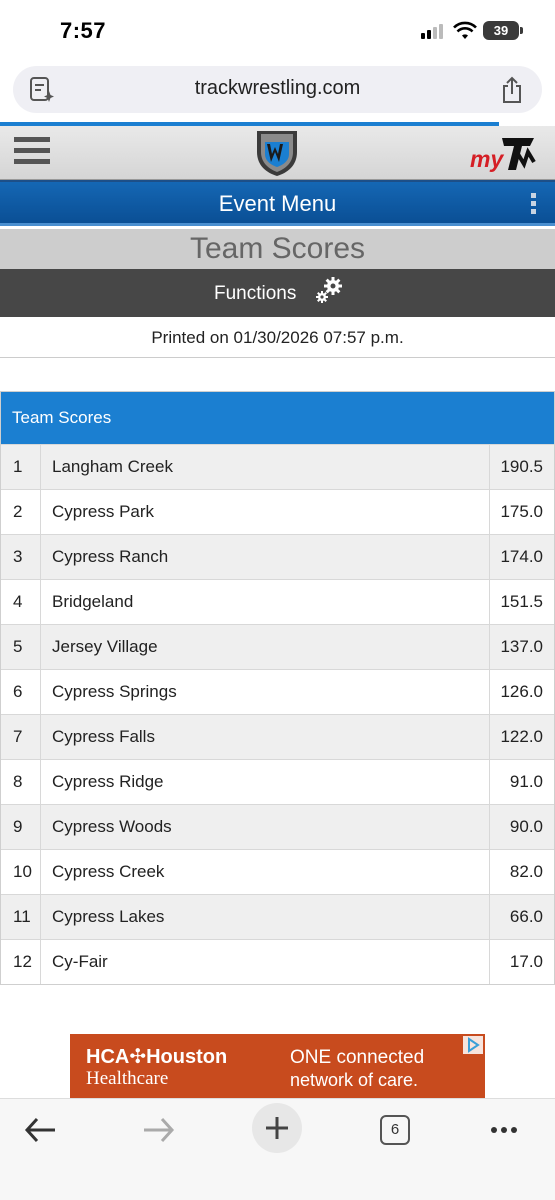  I want to click on team-name-cell: Cypress Springs, so click(265, 692).